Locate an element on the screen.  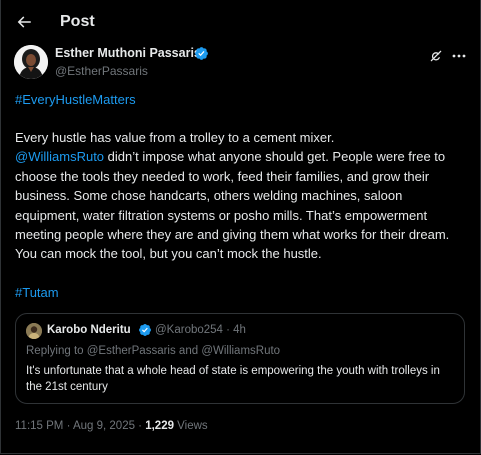
hashtag-link: #Tutam is located at coordinates (37, 292).